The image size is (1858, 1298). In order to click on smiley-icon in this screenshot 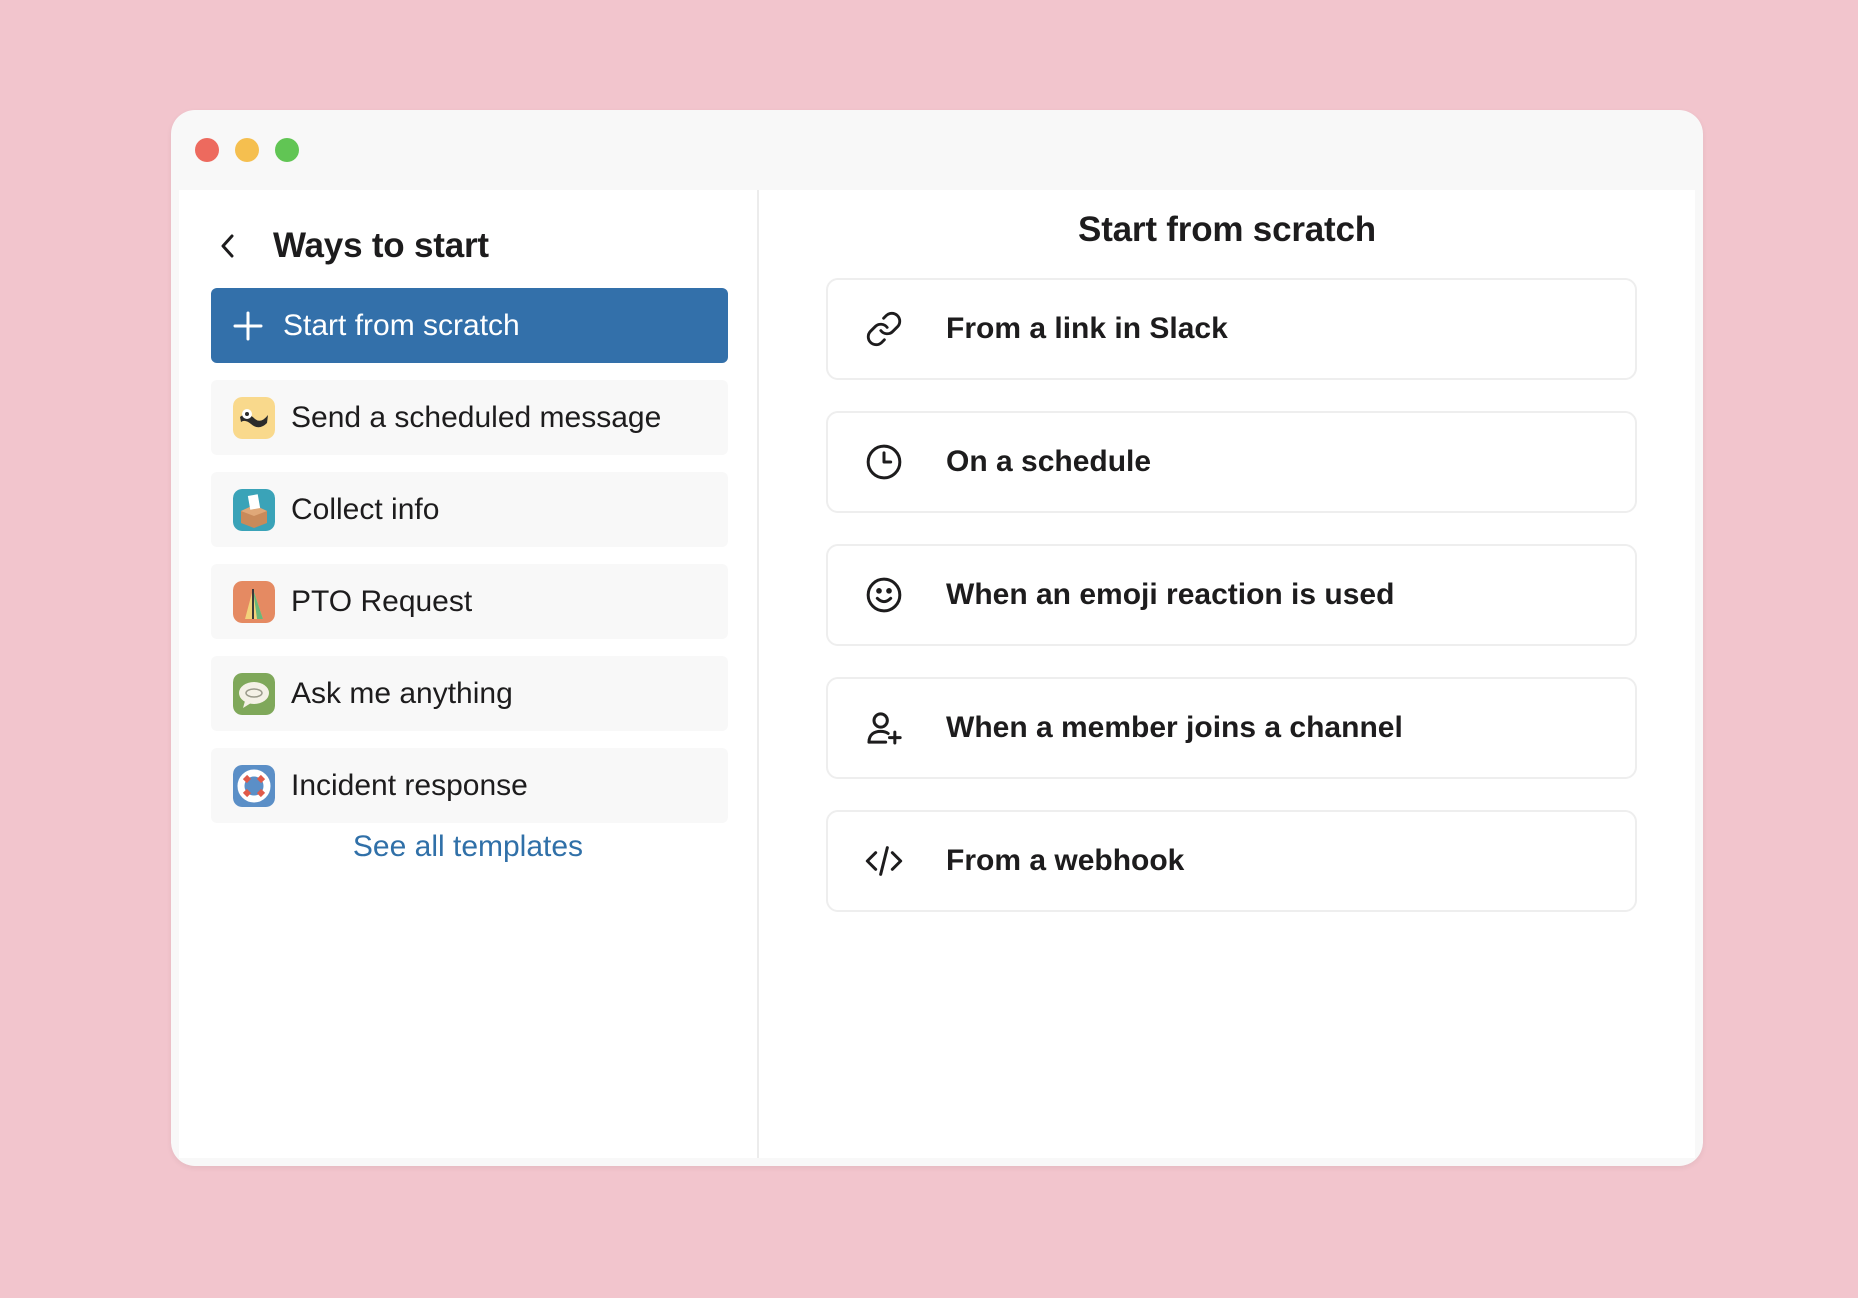, I will do `click(884, 595)`.